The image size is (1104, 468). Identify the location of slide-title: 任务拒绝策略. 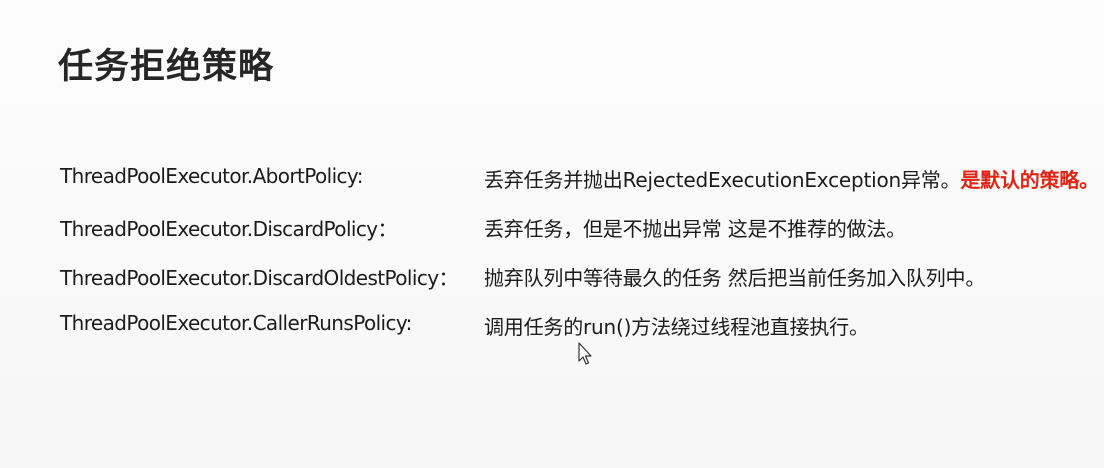
(166, 67).